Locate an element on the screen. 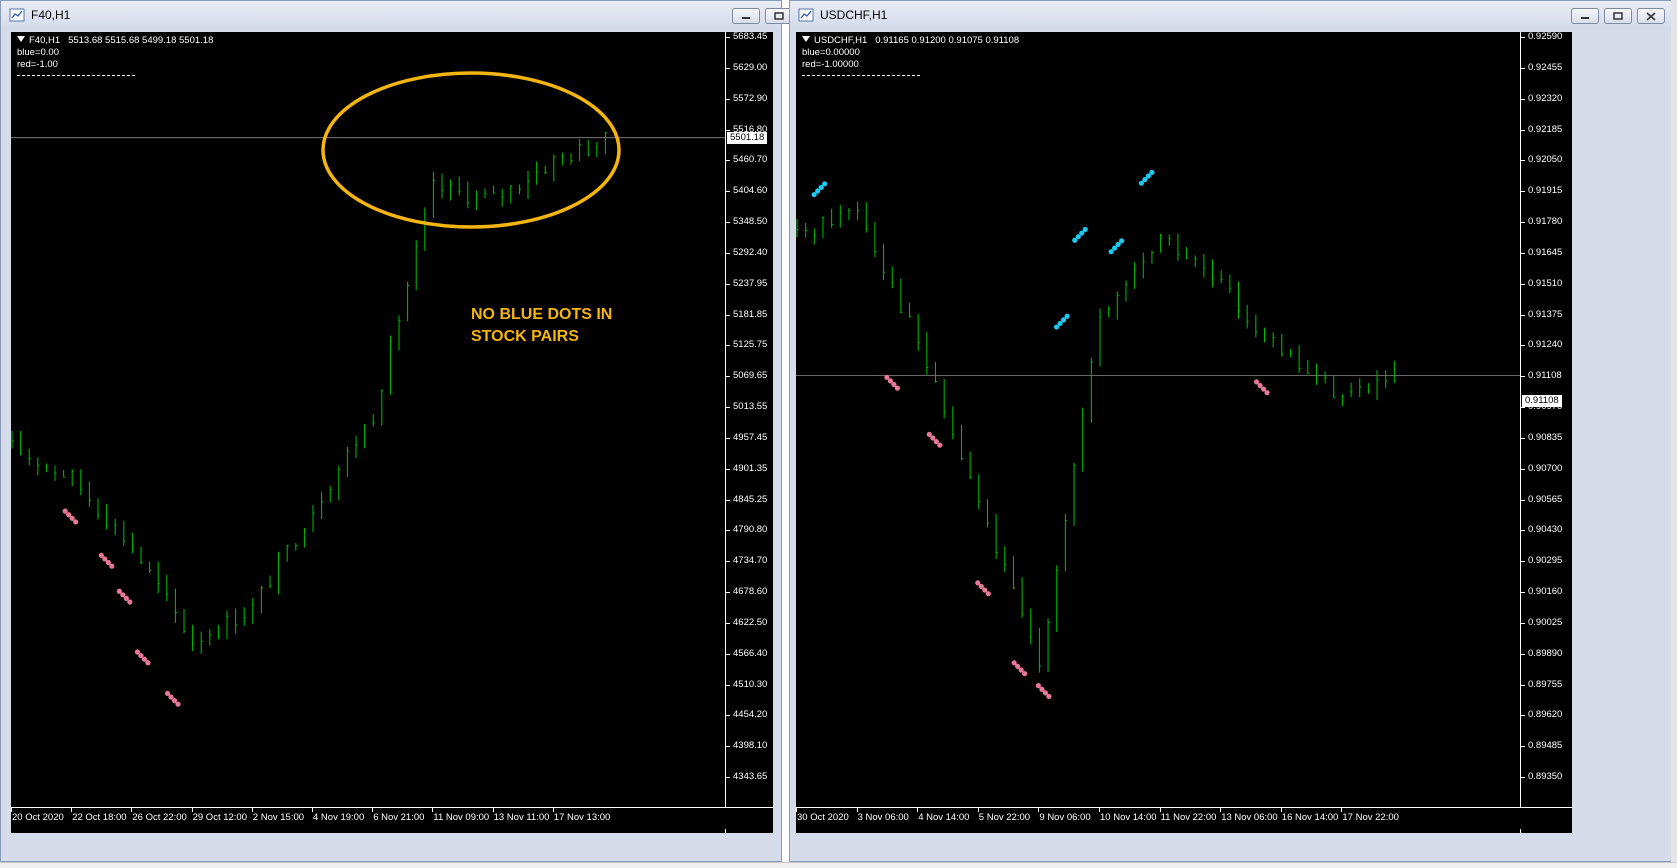 The width and height of the screenshot is (1677, 868). time-axis-label: 6 Nov 21:00 is located at coordinates (399, 817).